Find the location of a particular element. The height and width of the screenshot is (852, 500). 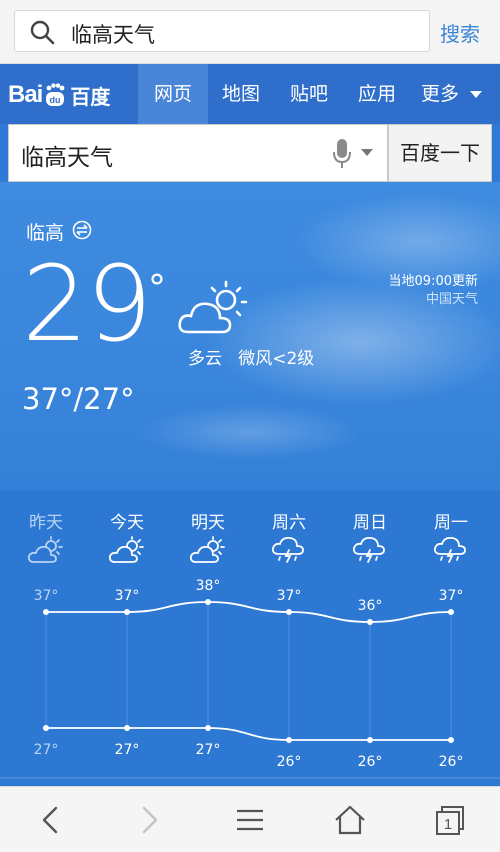

baidu-header: Bai du 百度 网页 地图 贴吧 应用 更多 is located at coordinates (250, 94).